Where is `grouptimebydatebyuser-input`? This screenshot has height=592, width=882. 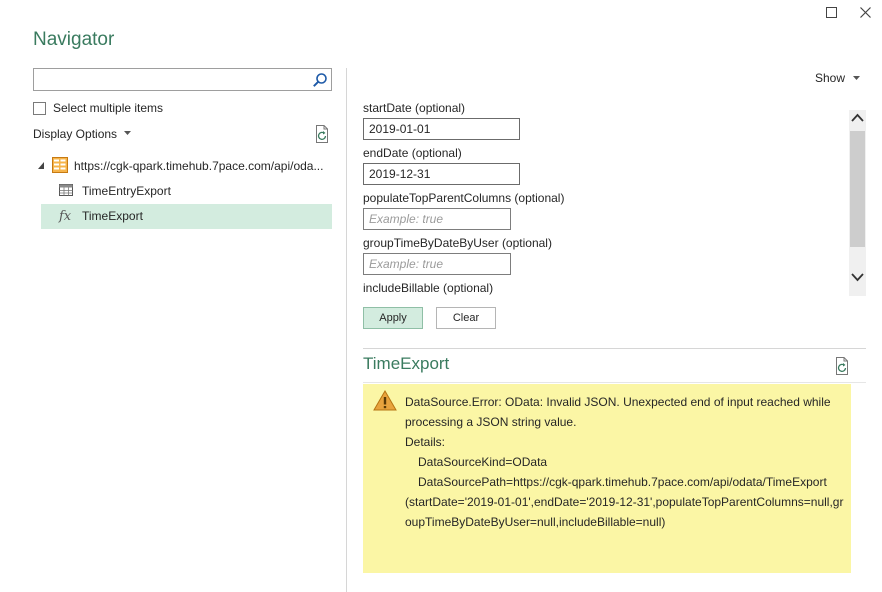
grouptimebydatebyuser-input is located at coordinates (437, 264).